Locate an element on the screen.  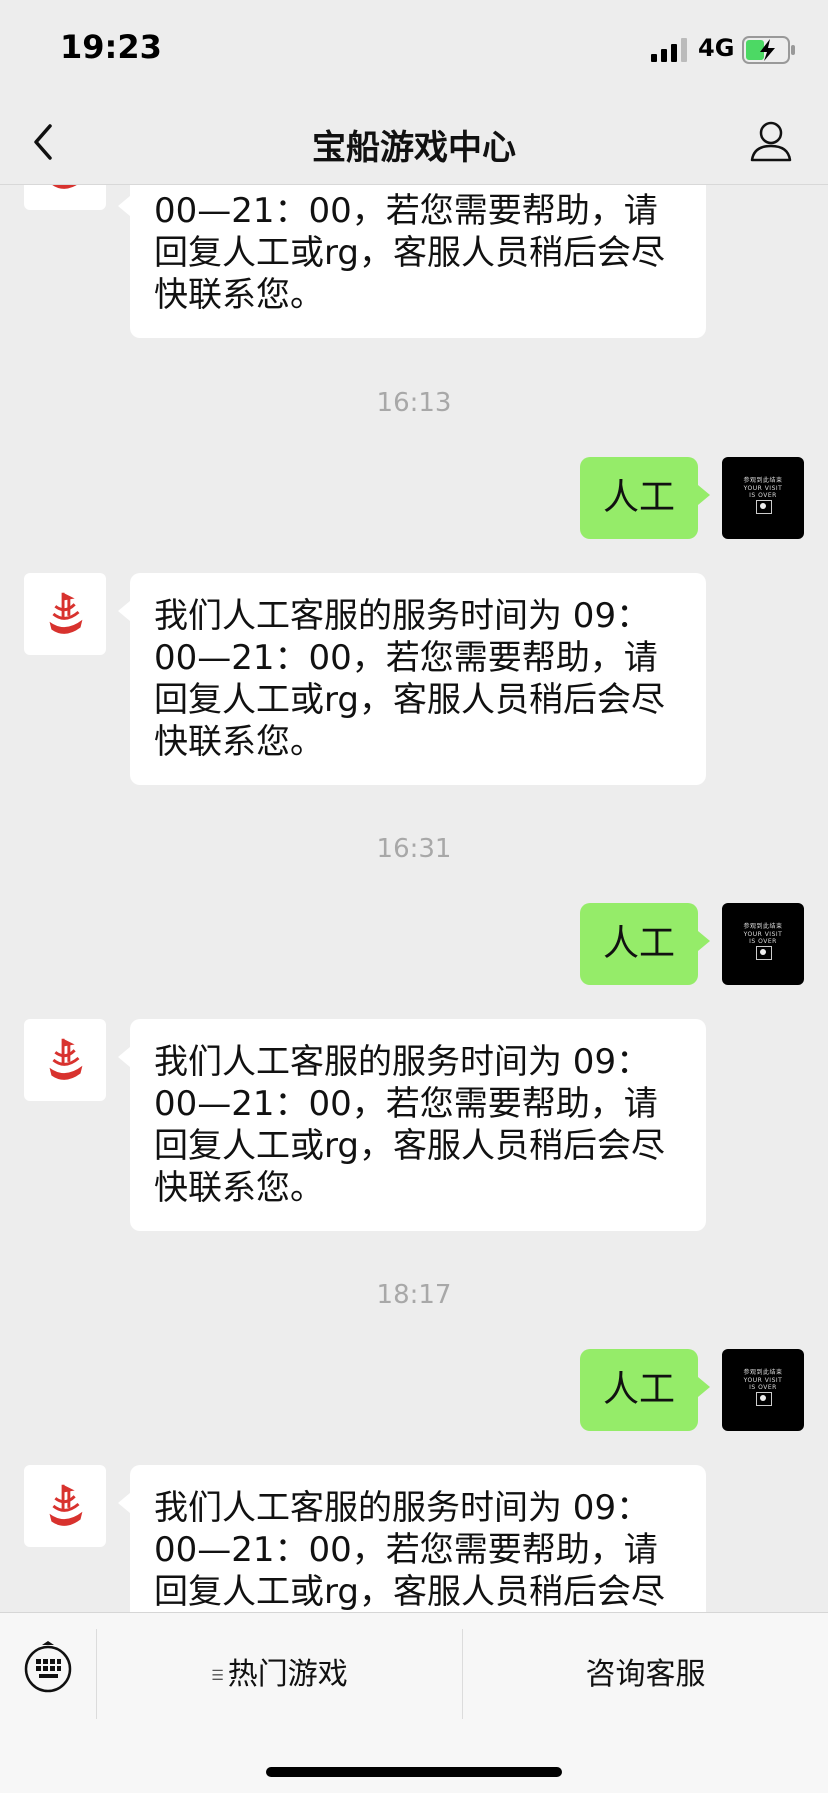
message-text: 00—21：00，若您需要帮助，请回复人工或rg，客服人员稍后会尽快联系您。 is located at coordinates (409, 253).